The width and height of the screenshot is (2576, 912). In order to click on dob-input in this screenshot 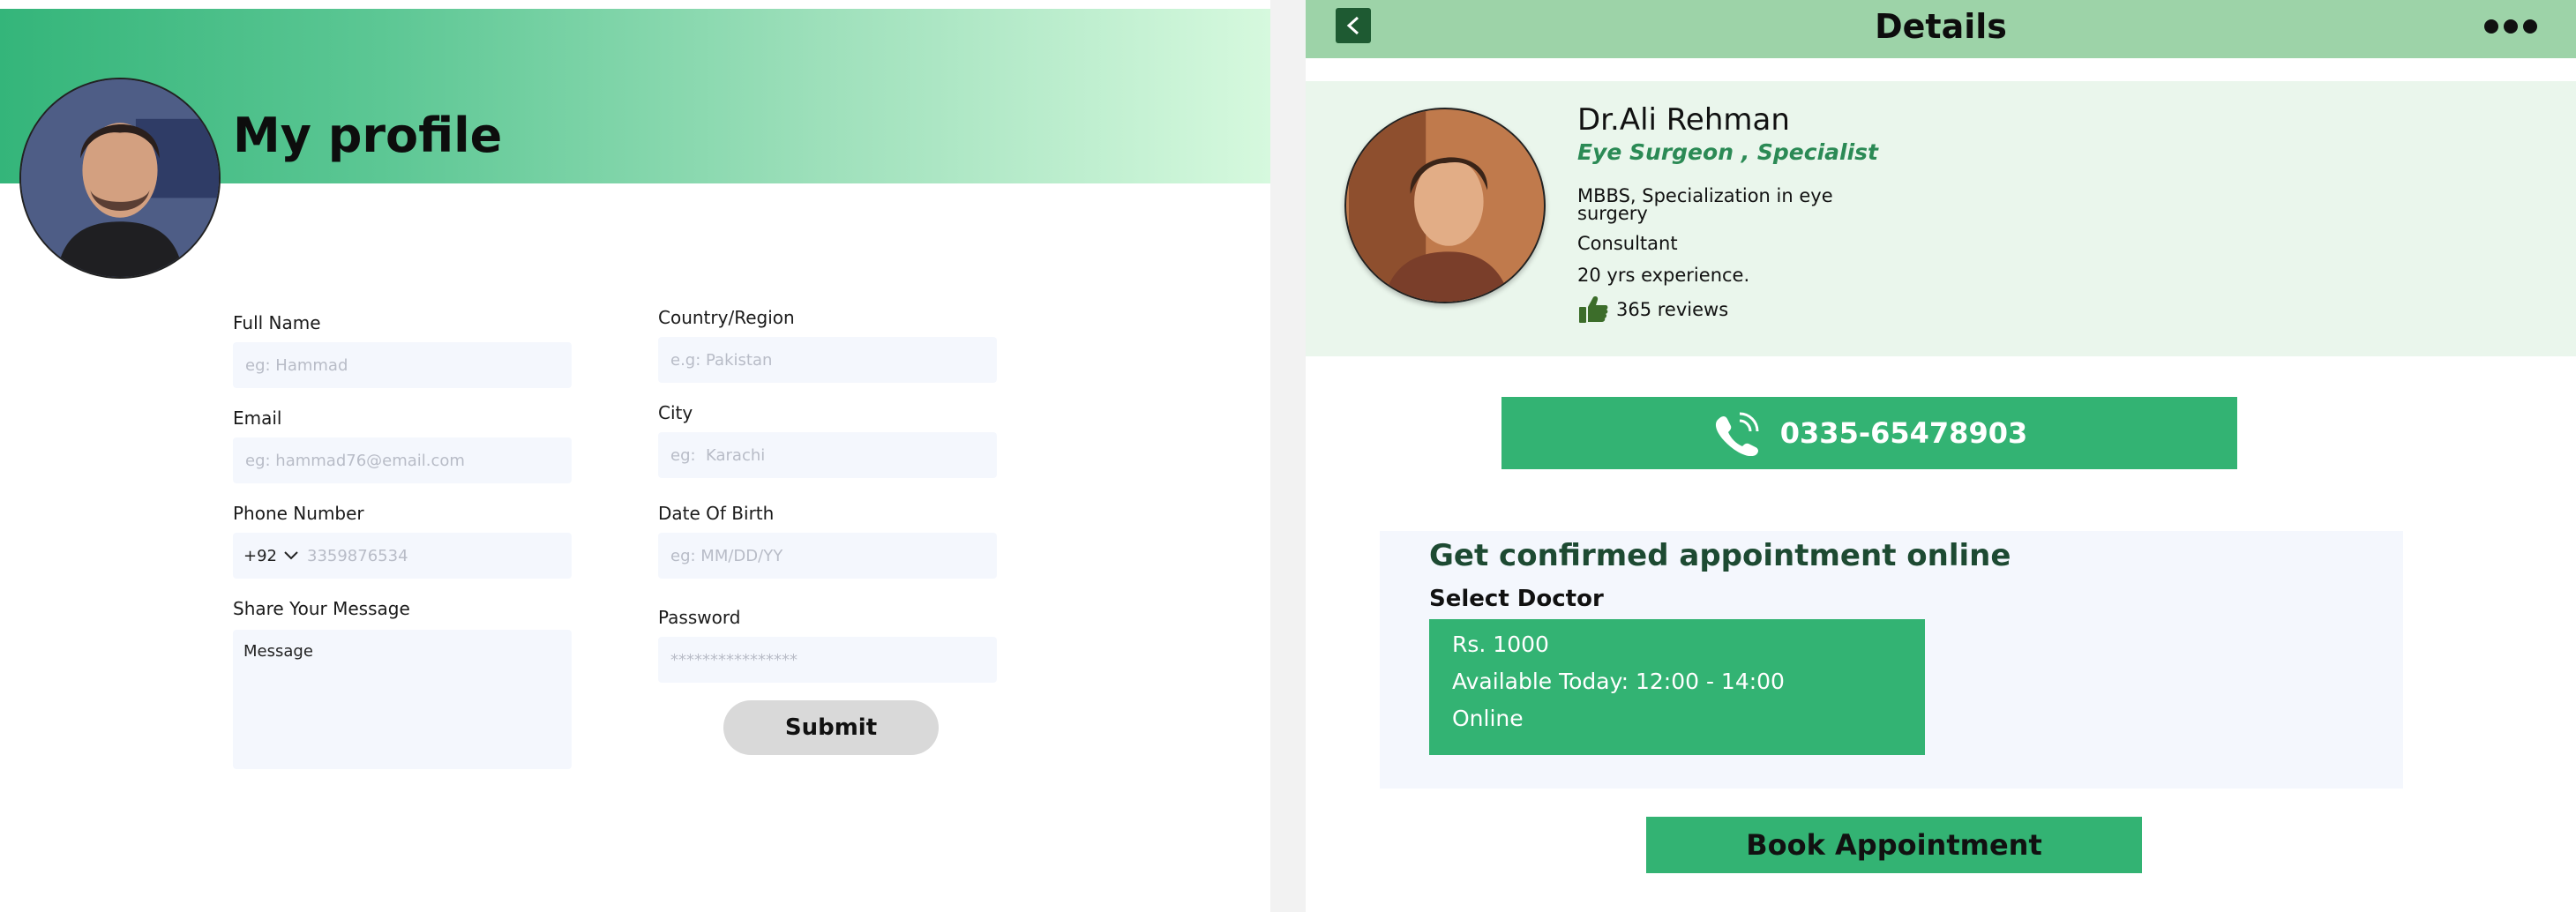, I will do `click(828, 555)`.